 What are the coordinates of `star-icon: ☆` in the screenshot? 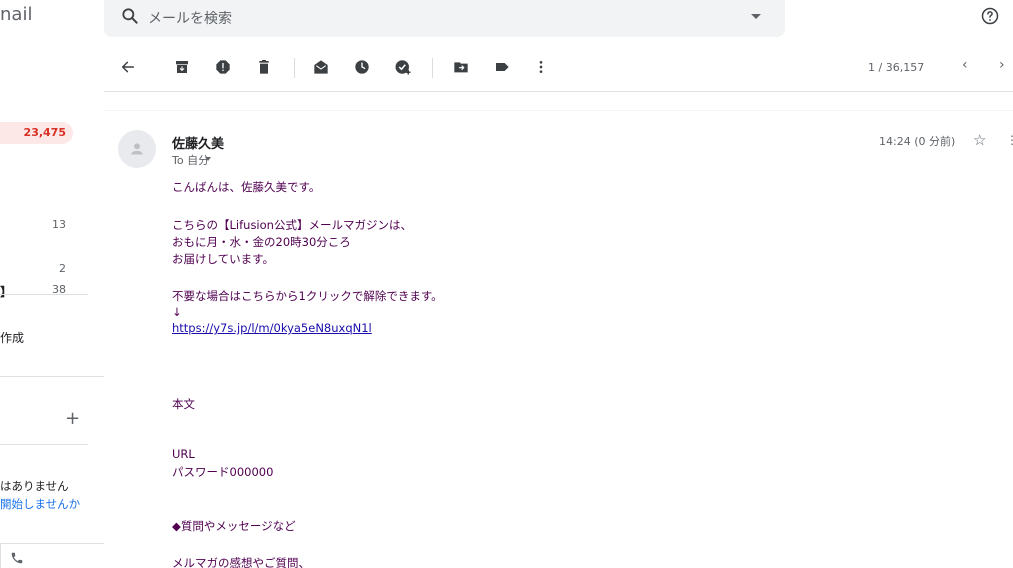 It's located at (979, 140).